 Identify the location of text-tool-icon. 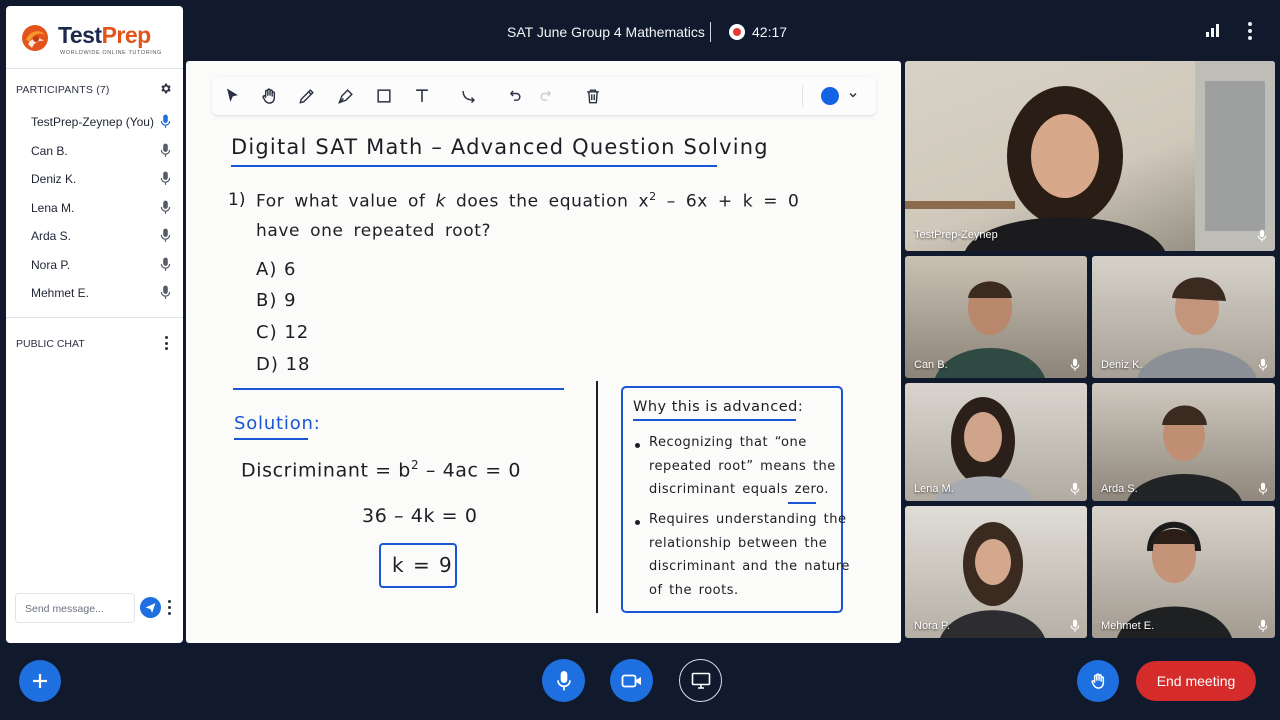
(422, 96).